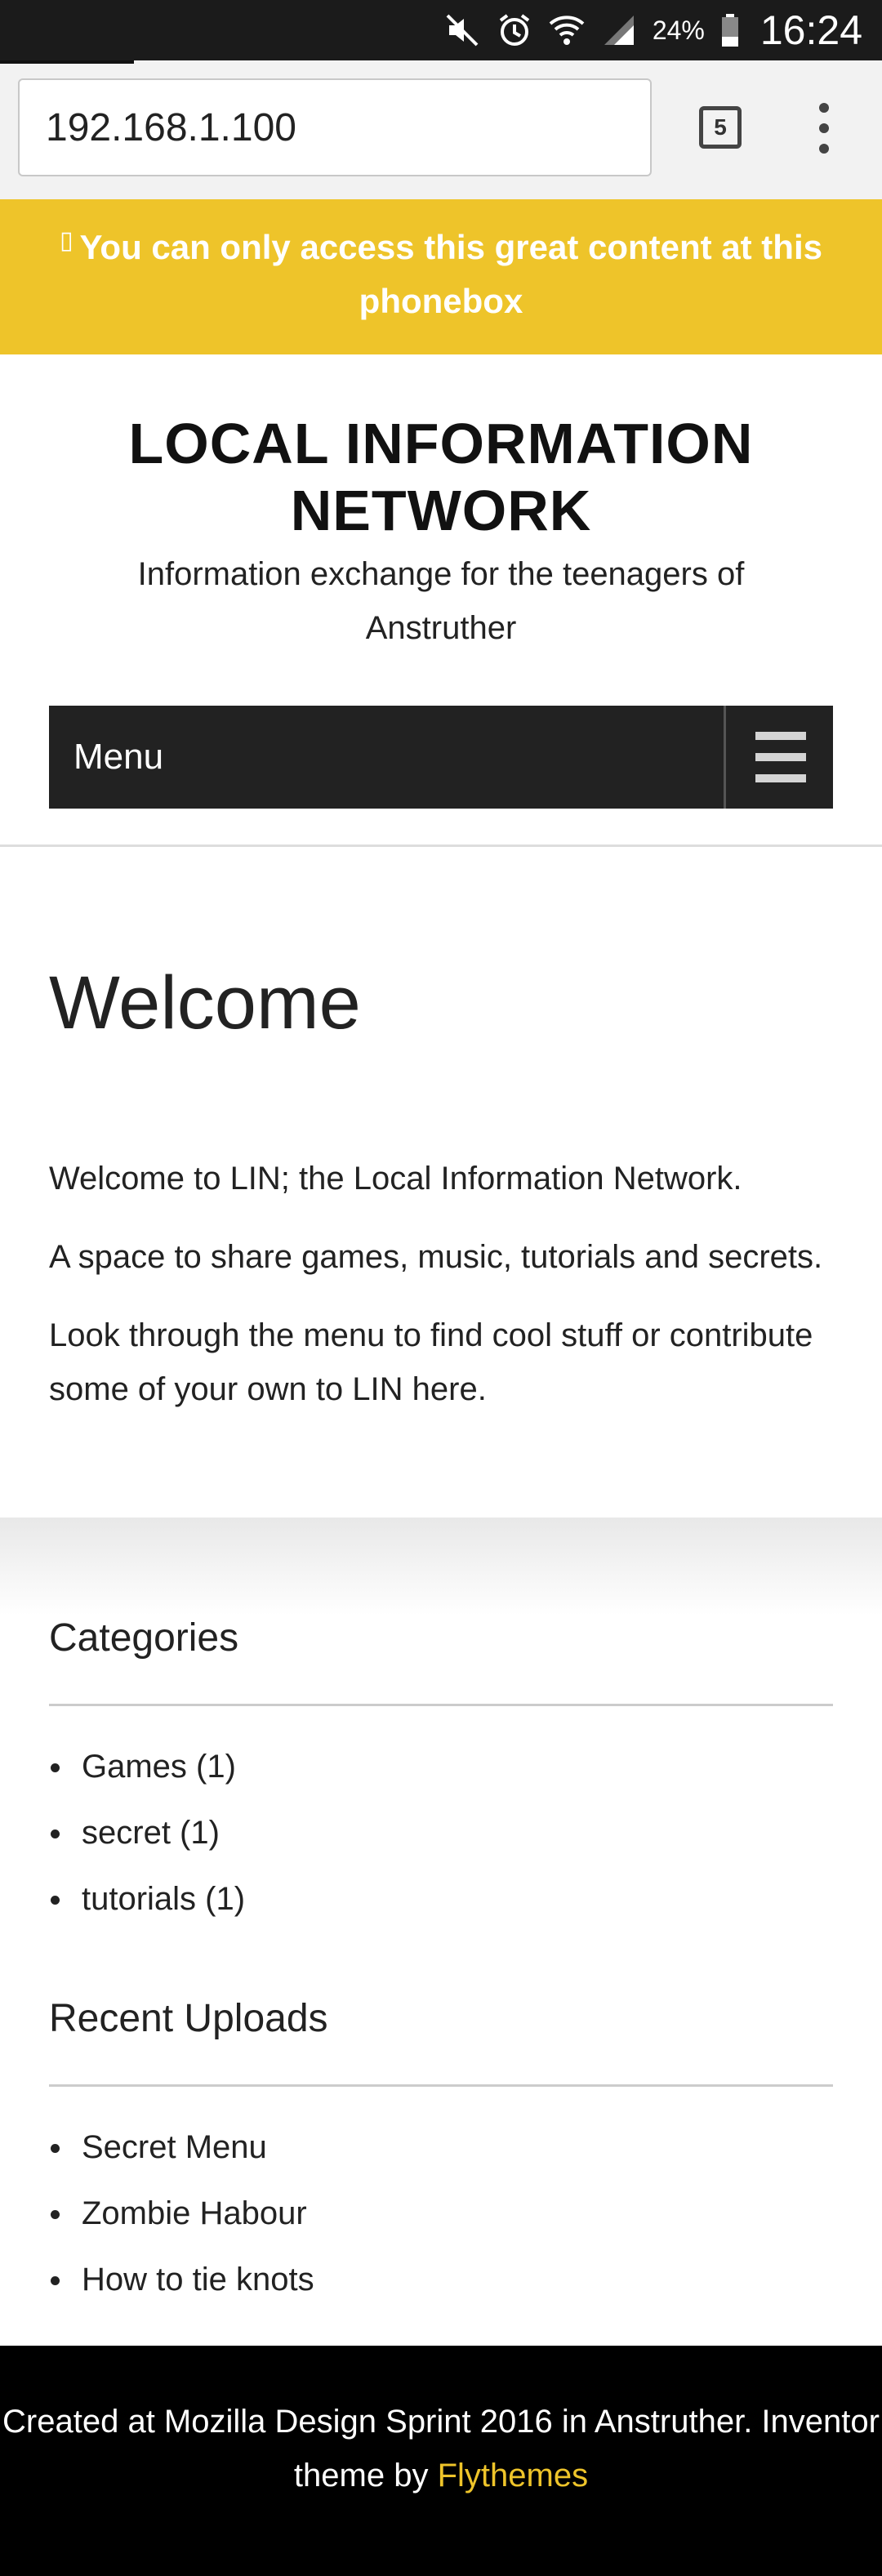  I want to click on battery-percent: 24%, so click(678, 30).